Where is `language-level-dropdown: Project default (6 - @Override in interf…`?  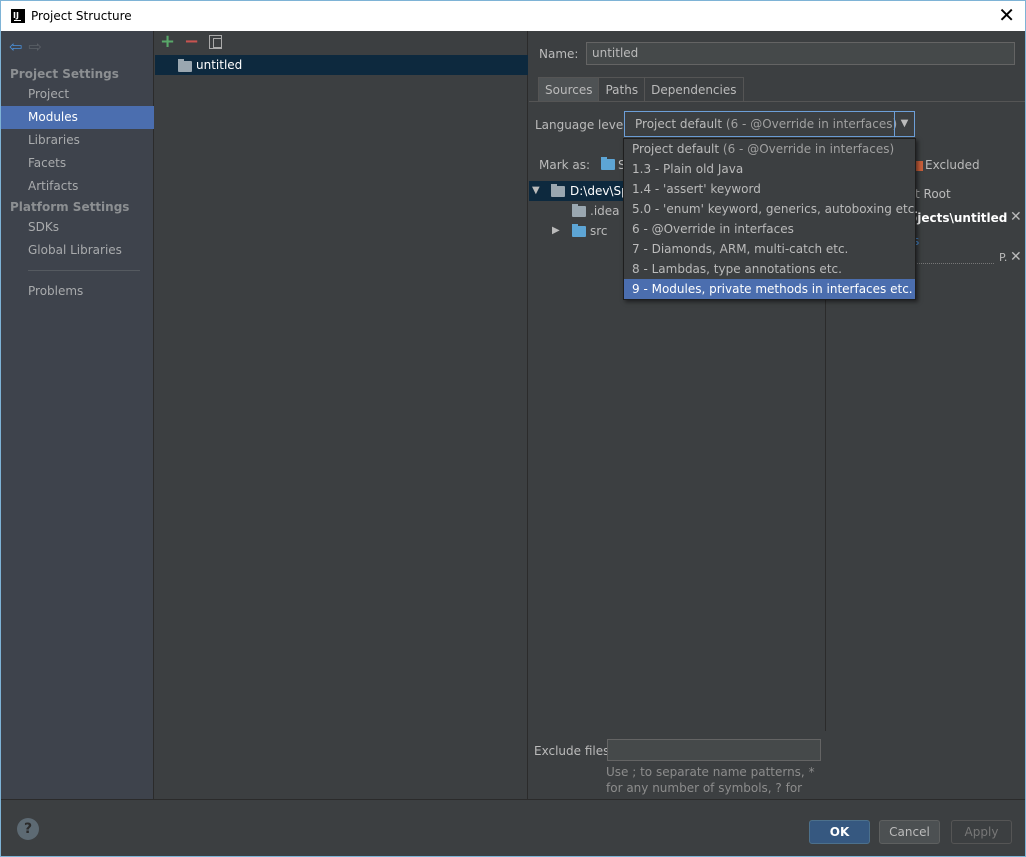 language-level-dropdown: Project default (6 - @Override in interf… is located at coordinates (770, 219).